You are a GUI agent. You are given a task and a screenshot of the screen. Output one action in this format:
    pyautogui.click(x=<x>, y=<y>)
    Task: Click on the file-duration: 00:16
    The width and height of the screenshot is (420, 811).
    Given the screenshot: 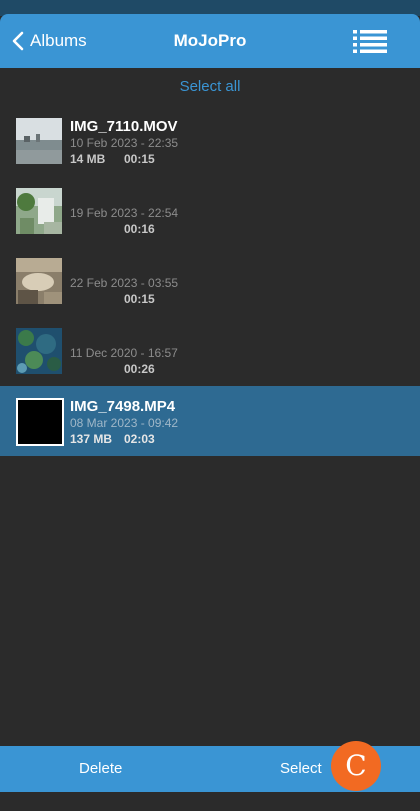 What is the action you would take?
    pyautogui.click(x=139, y=229)
    